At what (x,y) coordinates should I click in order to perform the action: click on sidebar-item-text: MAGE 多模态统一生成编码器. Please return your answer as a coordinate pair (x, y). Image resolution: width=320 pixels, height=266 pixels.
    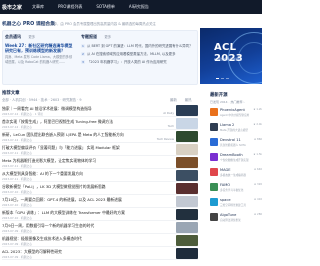
    Looking at the image, I should click on (237, 172).